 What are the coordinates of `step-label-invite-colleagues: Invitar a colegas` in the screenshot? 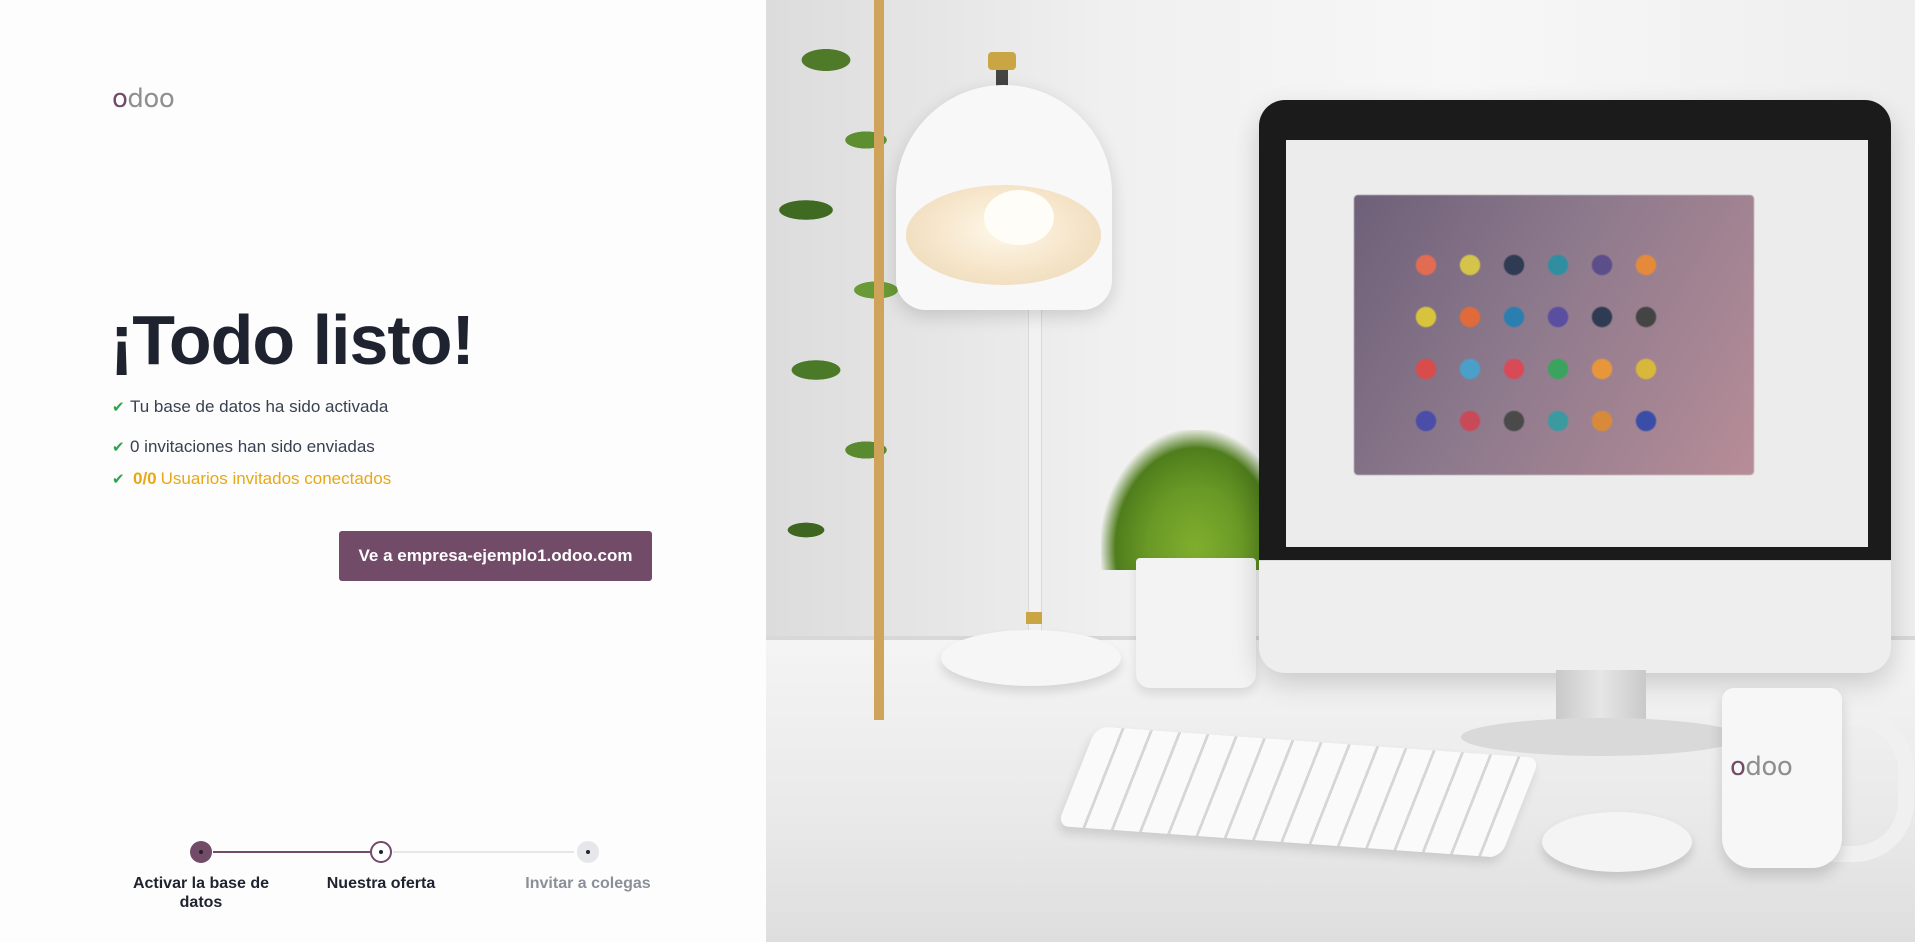 It's located at (588, 883).